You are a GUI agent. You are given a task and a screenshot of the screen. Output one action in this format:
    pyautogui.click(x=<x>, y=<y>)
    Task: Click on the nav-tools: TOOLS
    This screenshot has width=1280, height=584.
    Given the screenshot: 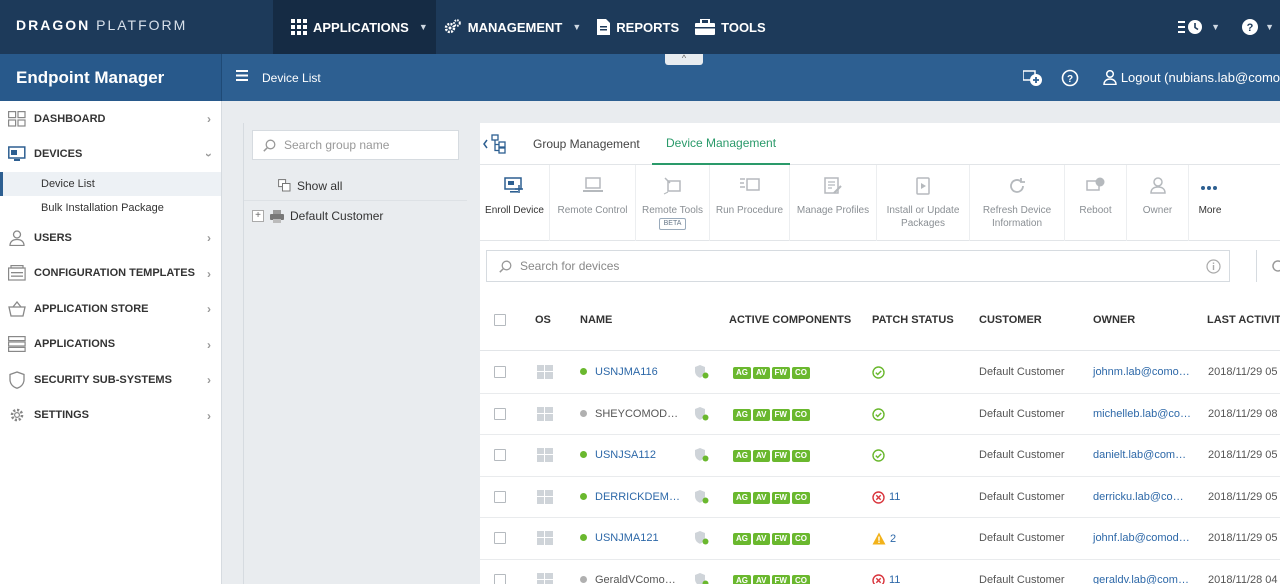 What is the action you would take?
    pyautogui.click(x=730, y=27)
    